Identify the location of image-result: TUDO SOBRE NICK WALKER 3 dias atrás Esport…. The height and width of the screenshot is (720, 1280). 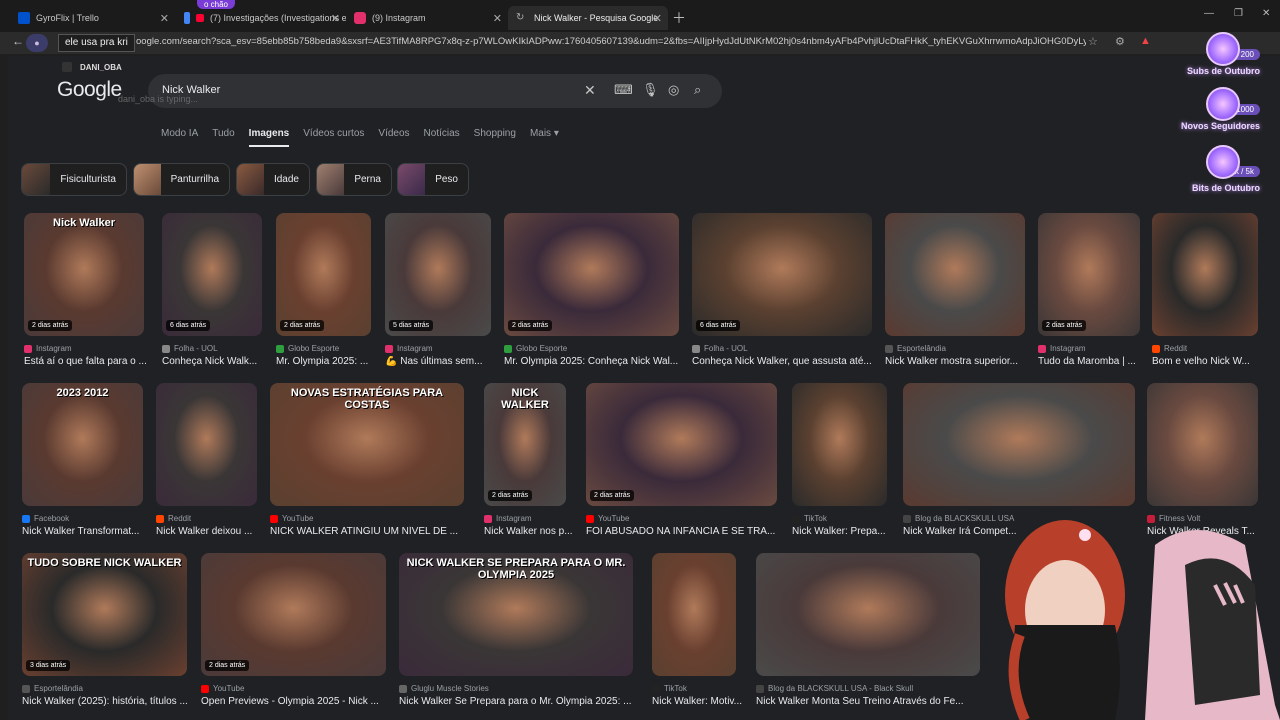
(105, 630).